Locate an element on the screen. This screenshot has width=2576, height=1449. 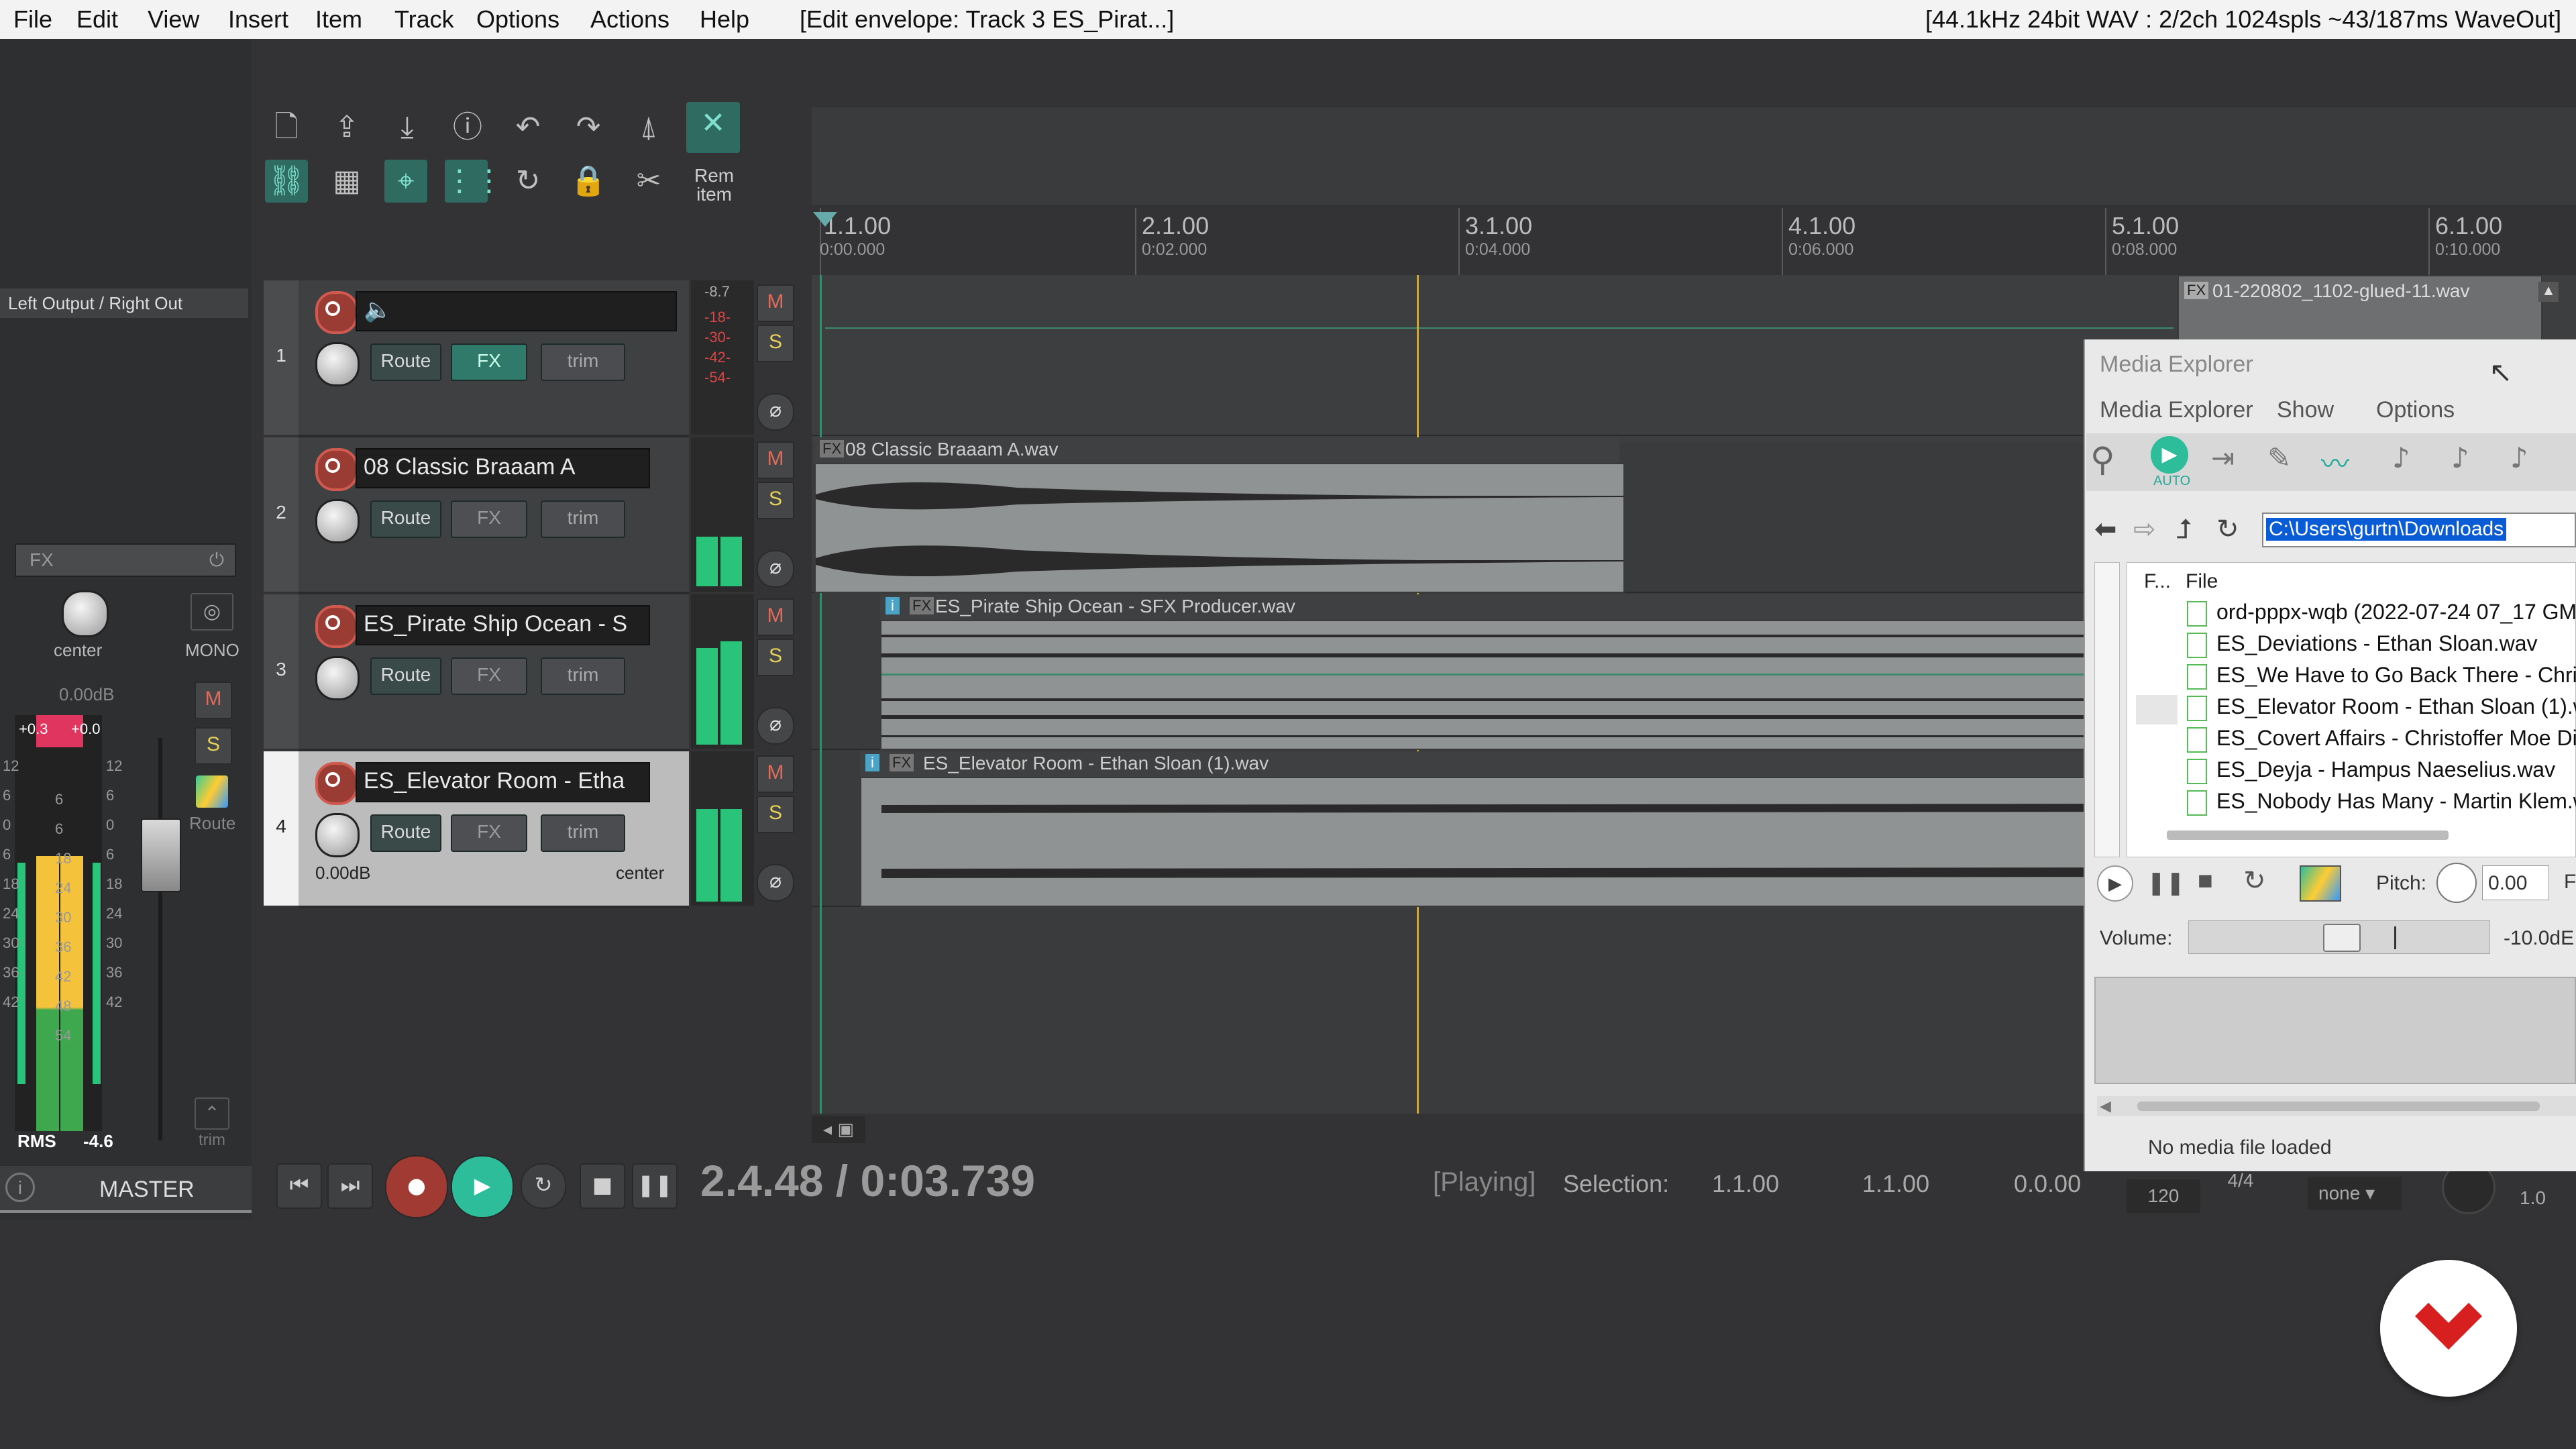
media-item-glued: 01-220802_1102-glued-11.wav FX is located at coordinates (2360, 310).